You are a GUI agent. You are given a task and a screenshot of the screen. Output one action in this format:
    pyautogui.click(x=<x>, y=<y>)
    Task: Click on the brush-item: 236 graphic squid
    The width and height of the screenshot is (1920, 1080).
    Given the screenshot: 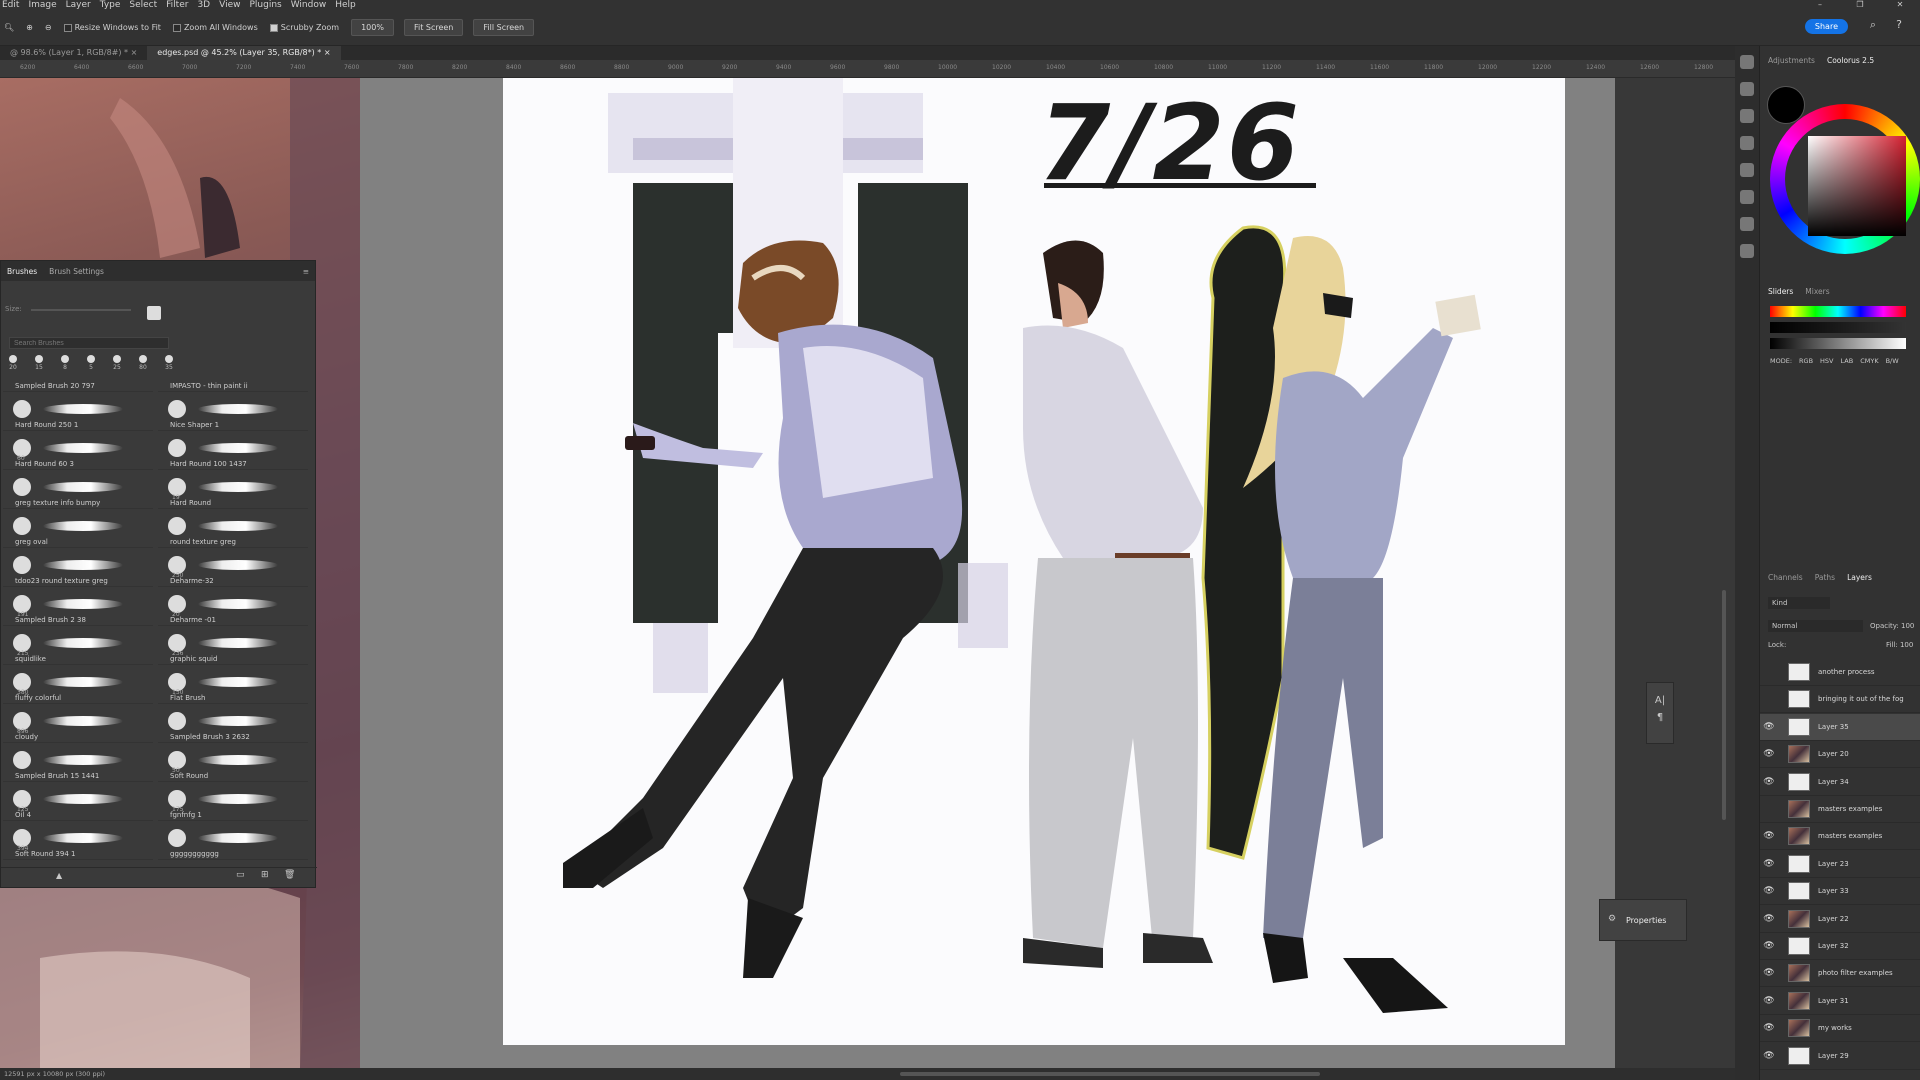 What is the action you would take?
    pyautogui.click(x=233, y=646)
    